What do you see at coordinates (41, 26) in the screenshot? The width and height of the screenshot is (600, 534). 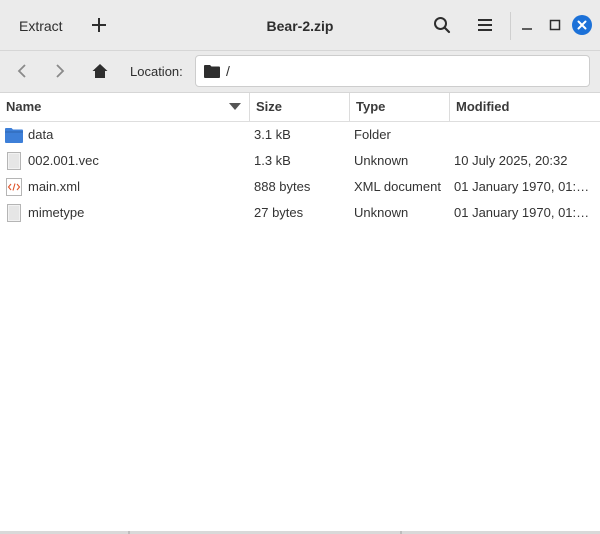 I see `extract-button: Extract` at bounding box center [41, 26].